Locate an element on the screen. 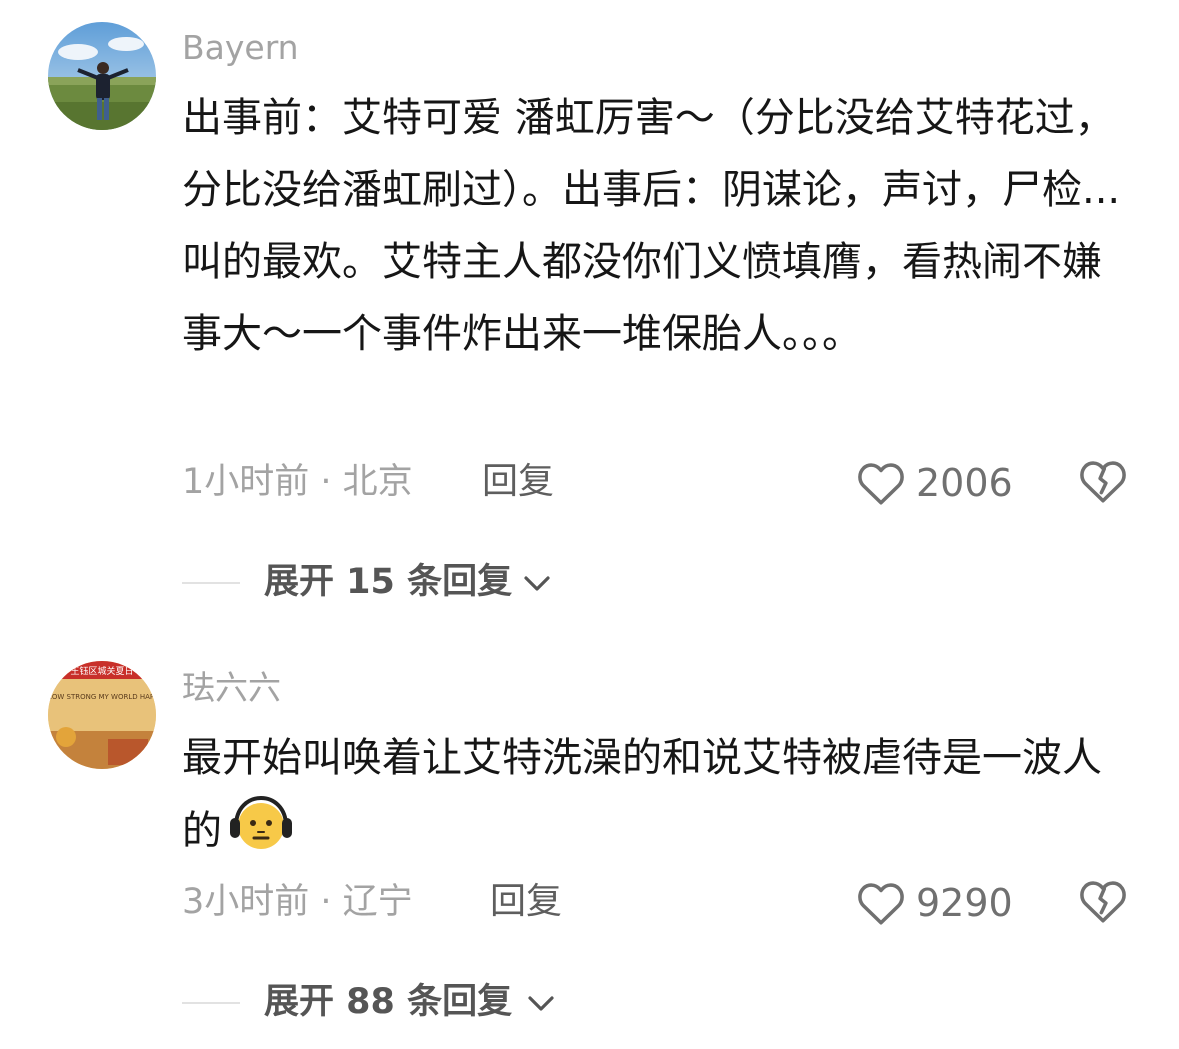 The width and height of the screenshot is (1179, 1049). username: Bayern is located at coordinates (240, 48).